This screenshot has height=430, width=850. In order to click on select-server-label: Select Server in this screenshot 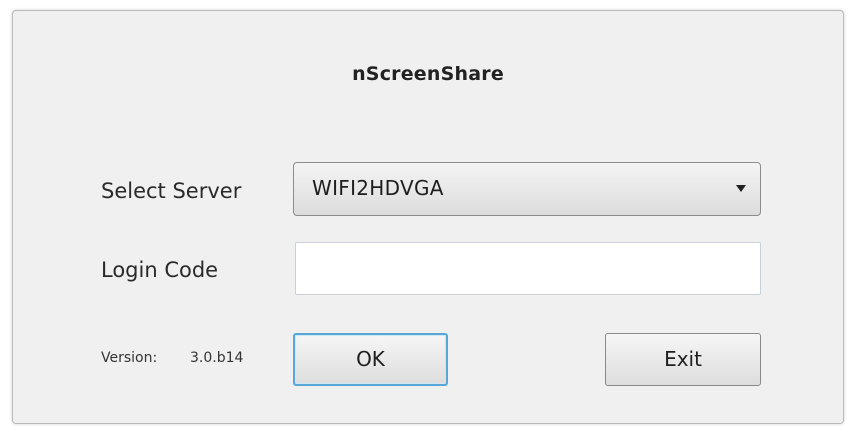, I will do `click(171, 191)`.